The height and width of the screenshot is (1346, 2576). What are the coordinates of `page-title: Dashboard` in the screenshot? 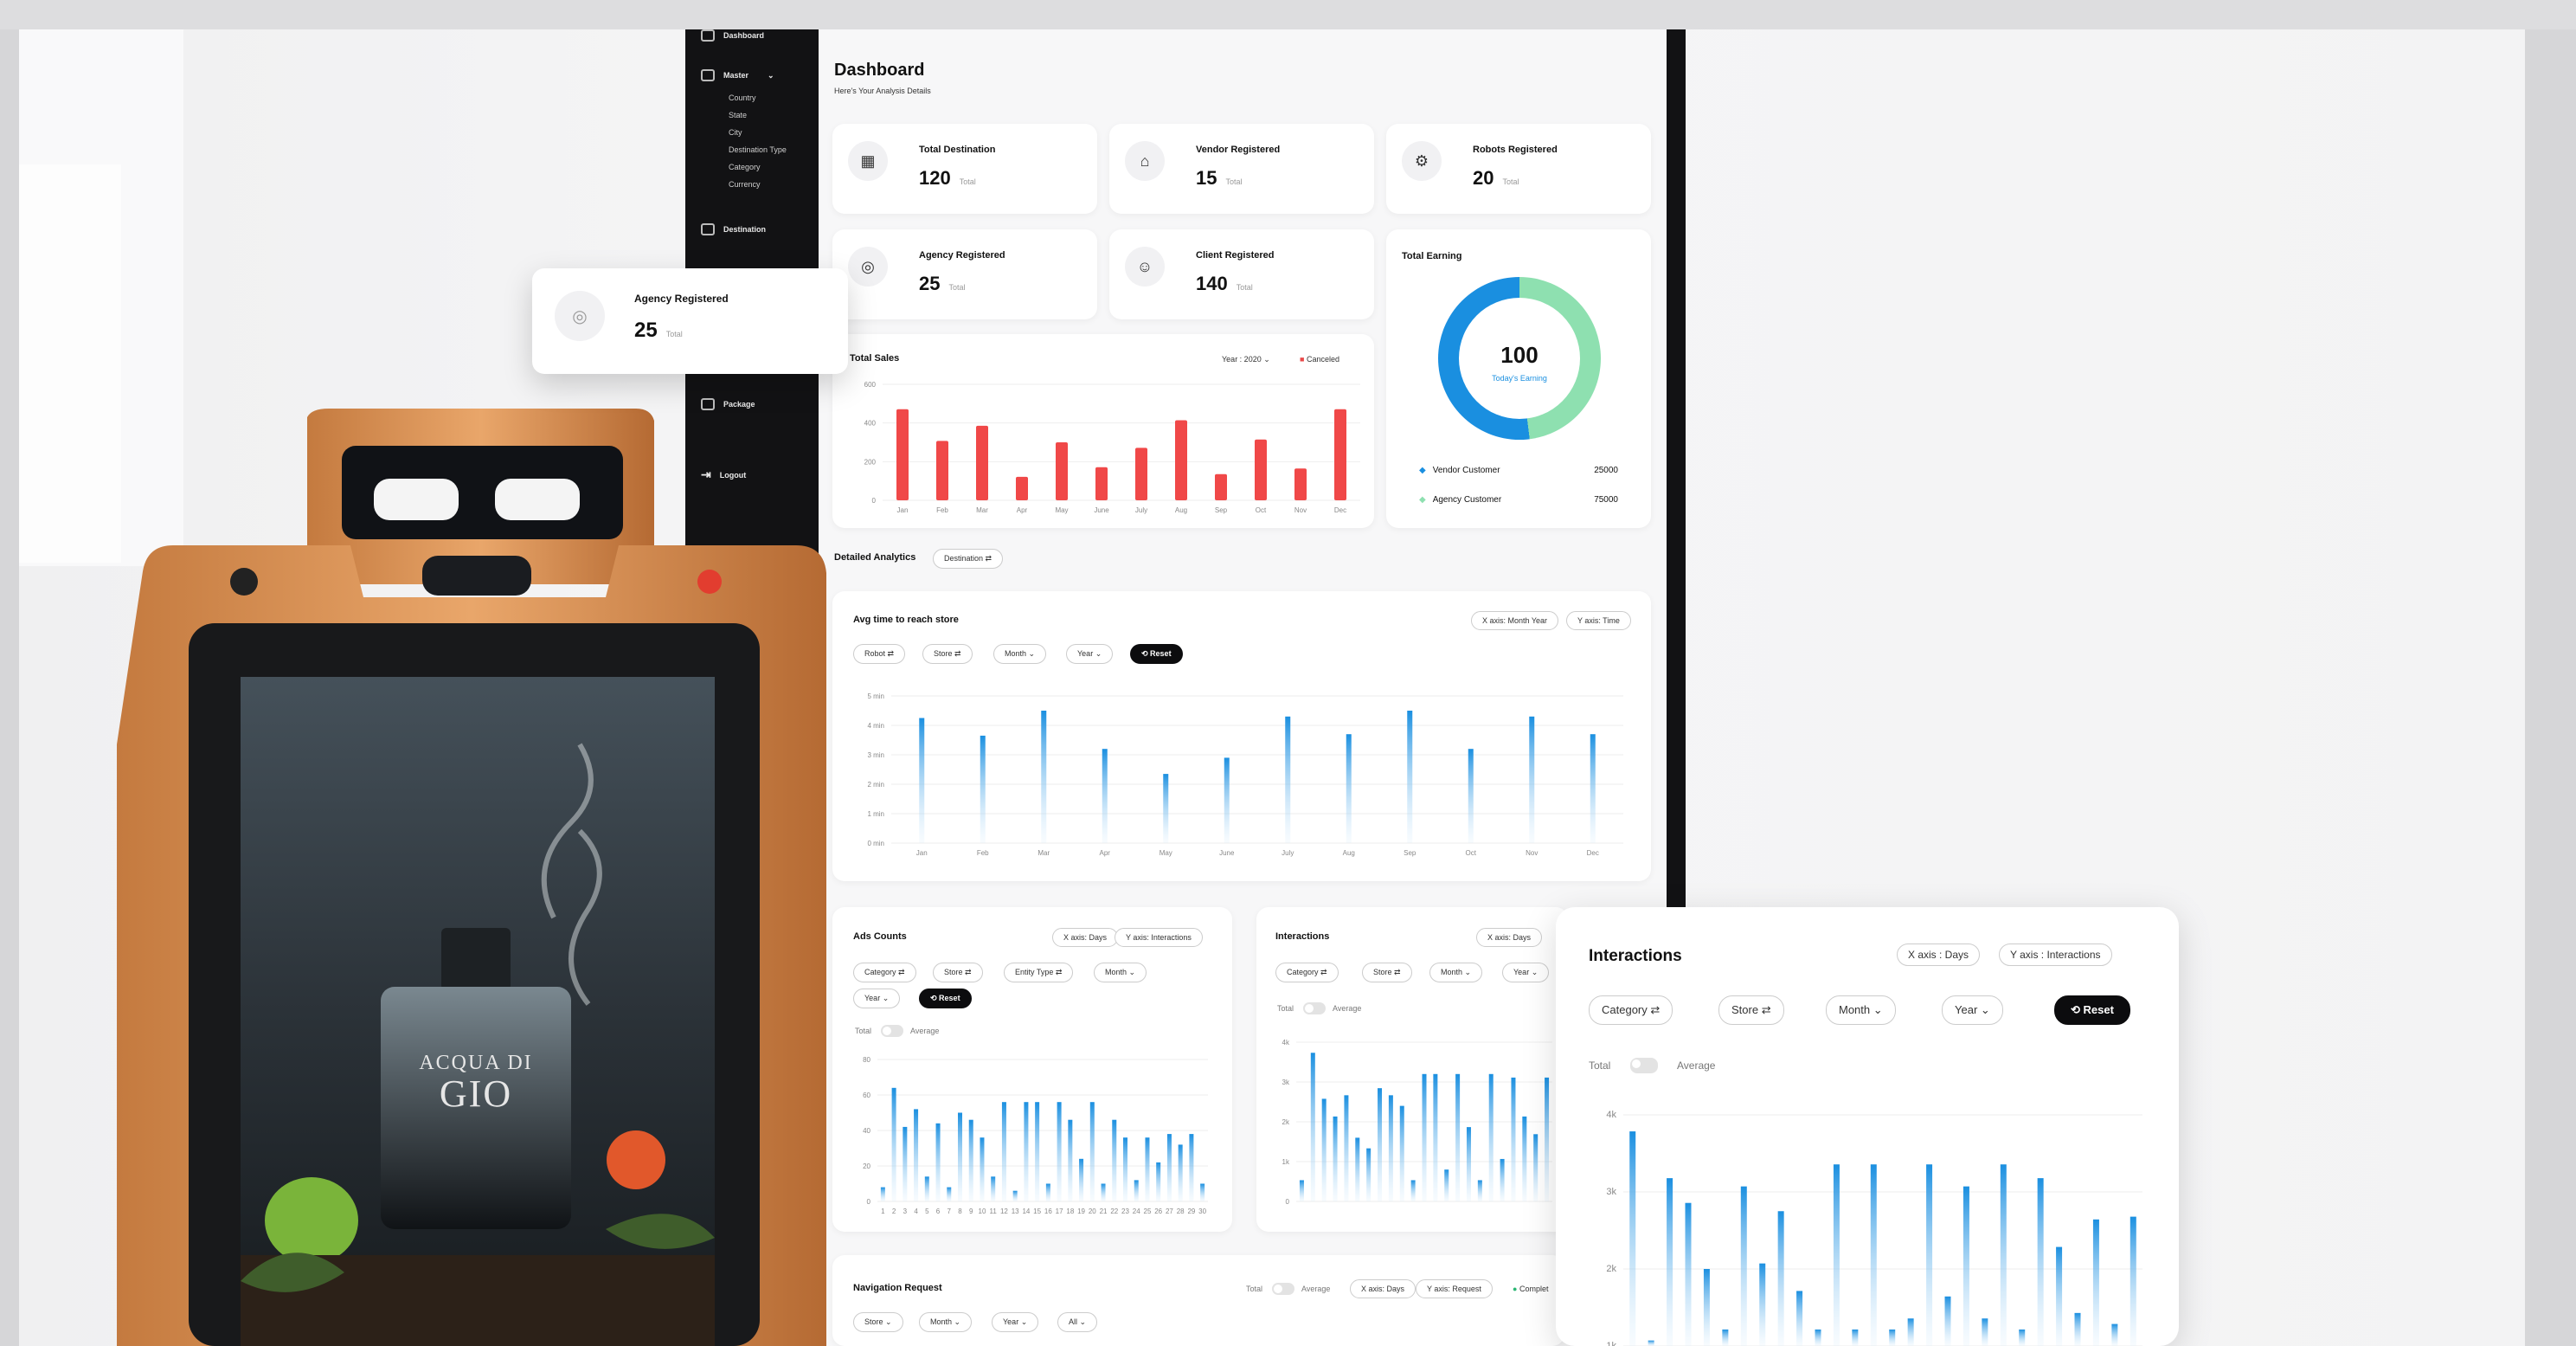 It's located at (880, 70).